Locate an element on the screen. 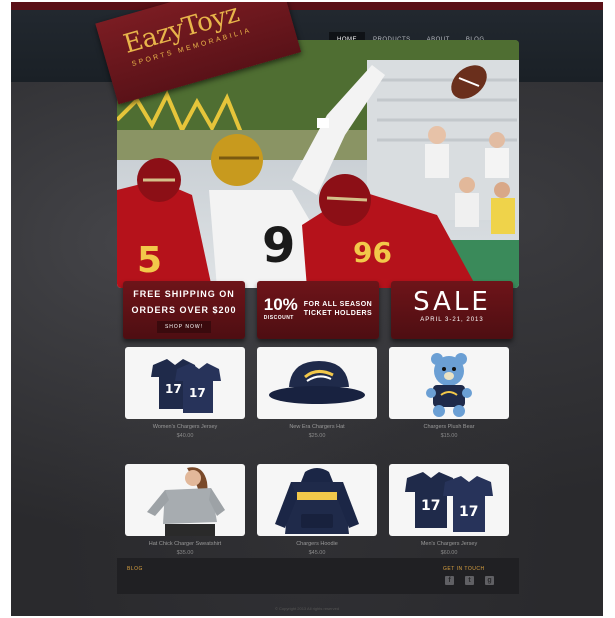  copyright: © Copyright 2013 All rights reserved is located at coordinates (307, 608).